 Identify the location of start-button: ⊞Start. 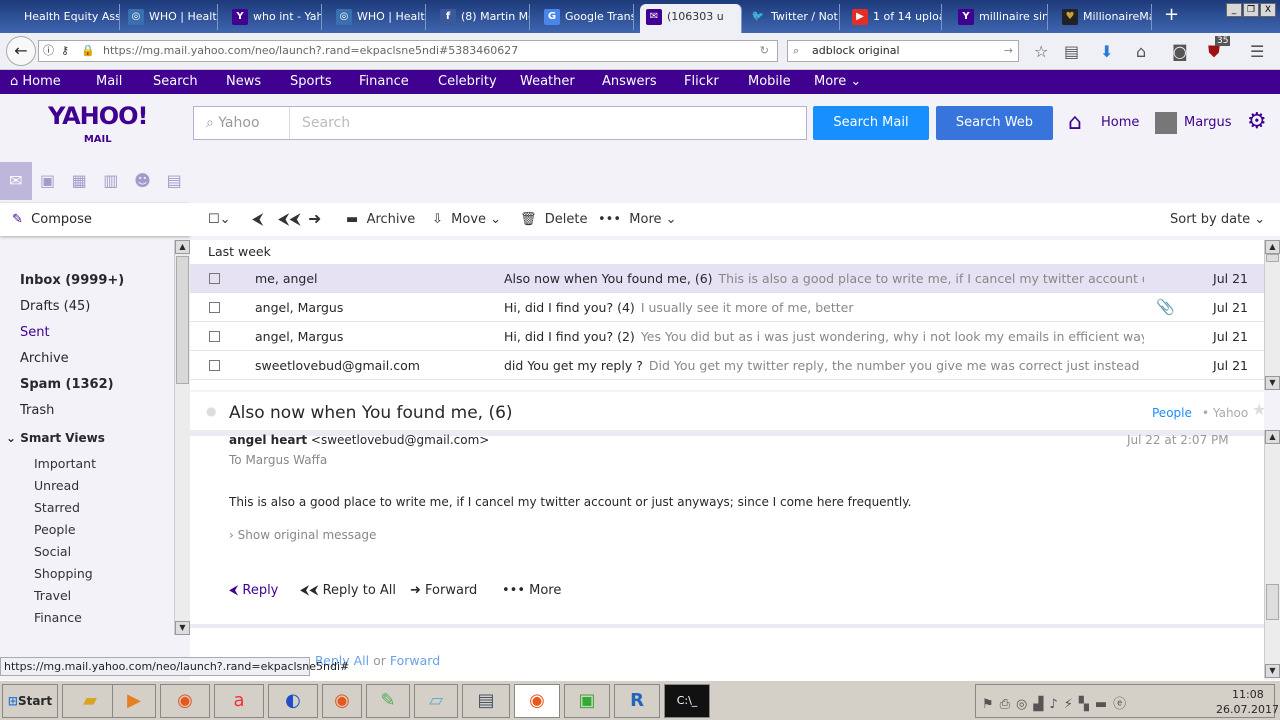
(30, 701).